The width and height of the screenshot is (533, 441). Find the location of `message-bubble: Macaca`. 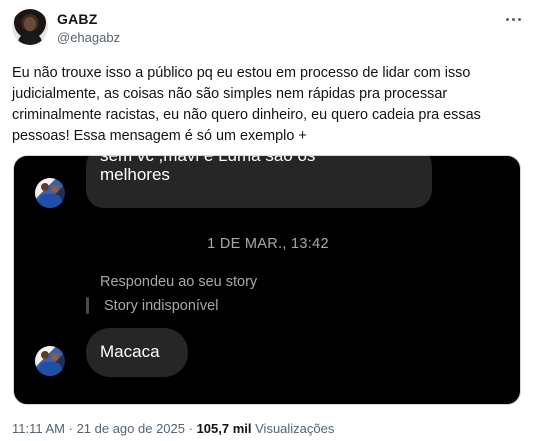

message-bubble: Macaca is located at coordinates (137, 352).